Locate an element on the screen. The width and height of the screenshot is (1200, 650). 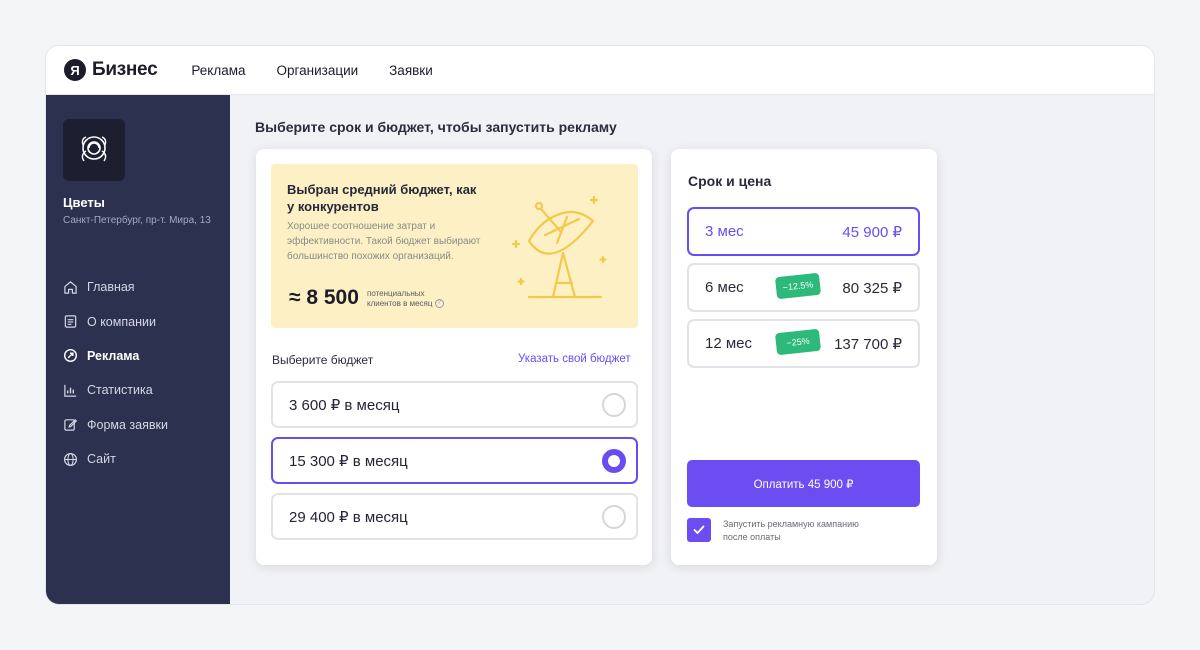
topnav-ads: Реклама is located at coordinates (218, 70).